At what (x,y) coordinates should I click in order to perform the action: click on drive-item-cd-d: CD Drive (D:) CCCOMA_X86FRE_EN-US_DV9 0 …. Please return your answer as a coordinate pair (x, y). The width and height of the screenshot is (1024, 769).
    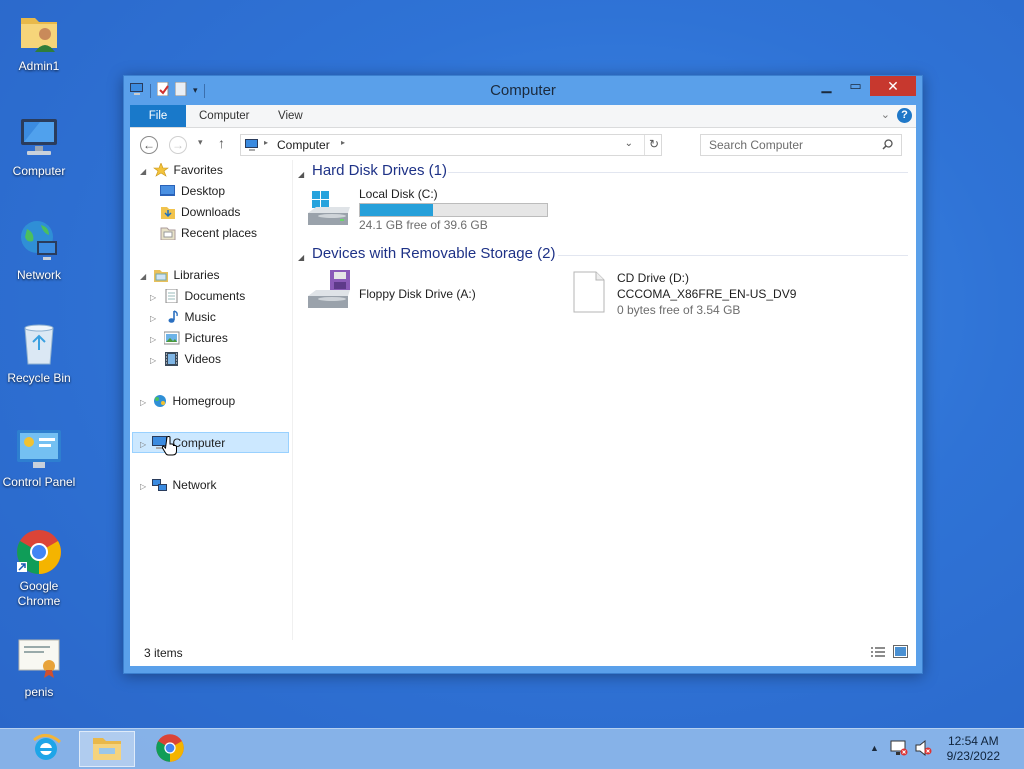
    Looking at the image, I should click on (698, 292).